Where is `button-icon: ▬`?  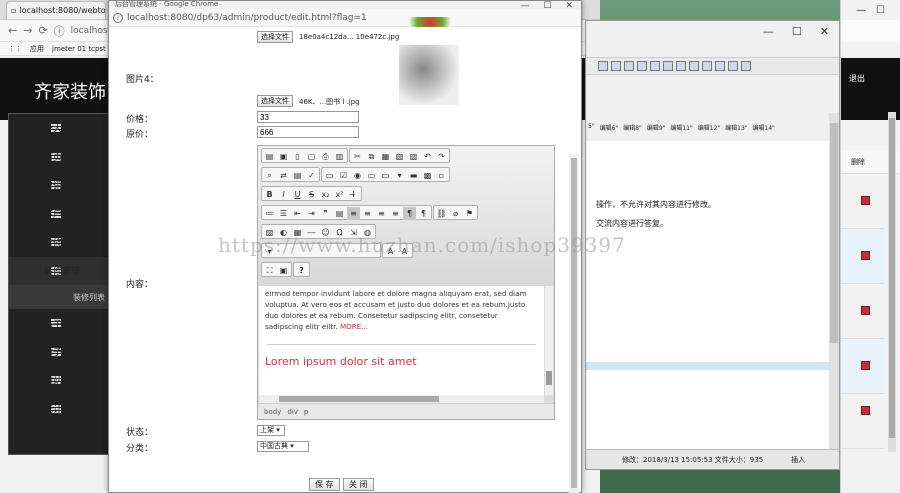 button-icon: ▬ is located at coordinates (413, 175).